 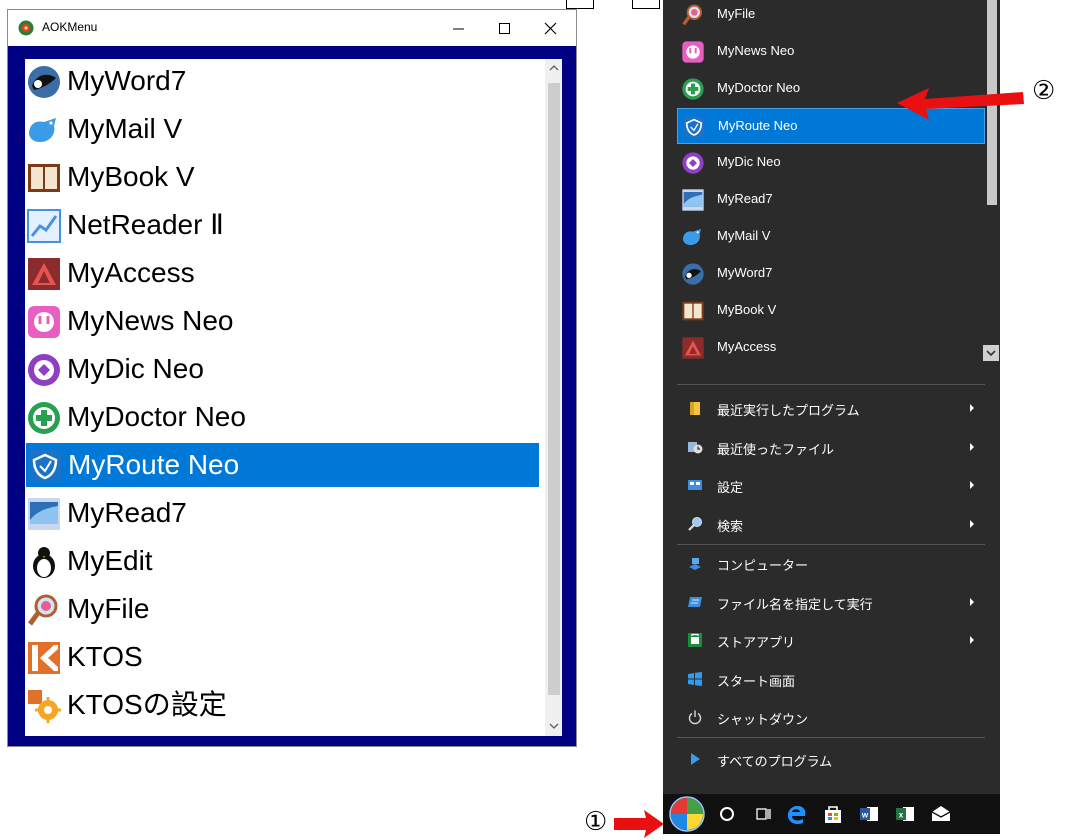 What do you see at coordinates (869, 814) in the screenshot?
I see `word-icon: w` at bounding box center [869, 814].